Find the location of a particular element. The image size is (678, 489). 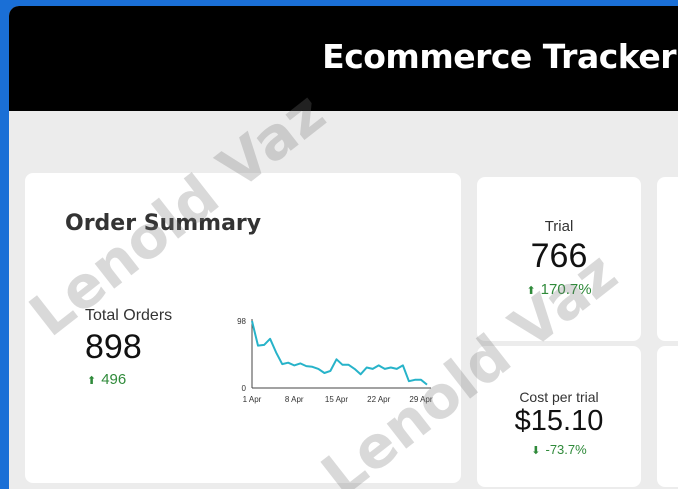

trial-delta: ⬆ 170.7% is located at coordinates (559, 289).